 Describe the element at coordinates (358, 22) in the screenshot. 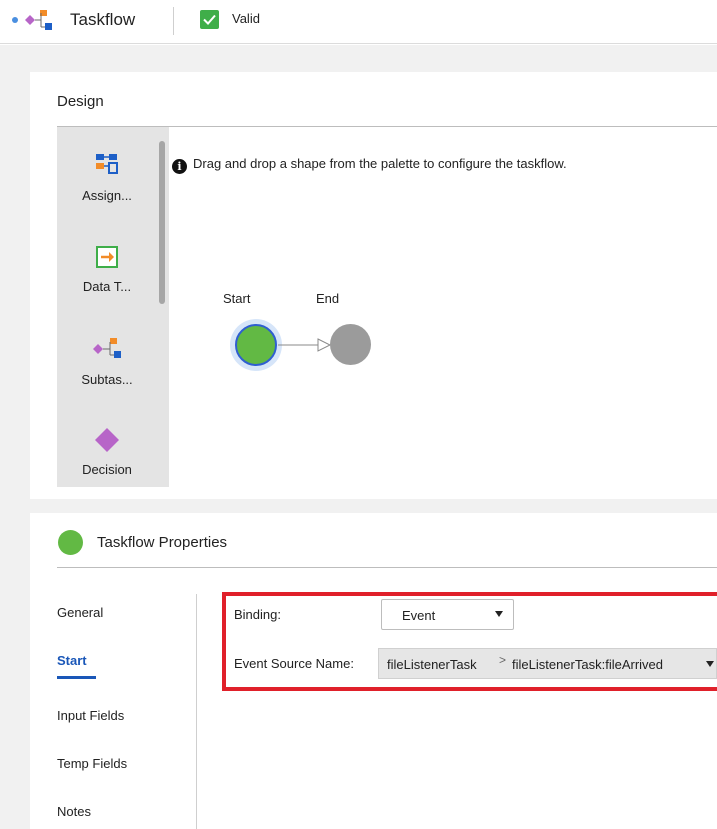

I see `app-header: Taskflow Valid` at that location.